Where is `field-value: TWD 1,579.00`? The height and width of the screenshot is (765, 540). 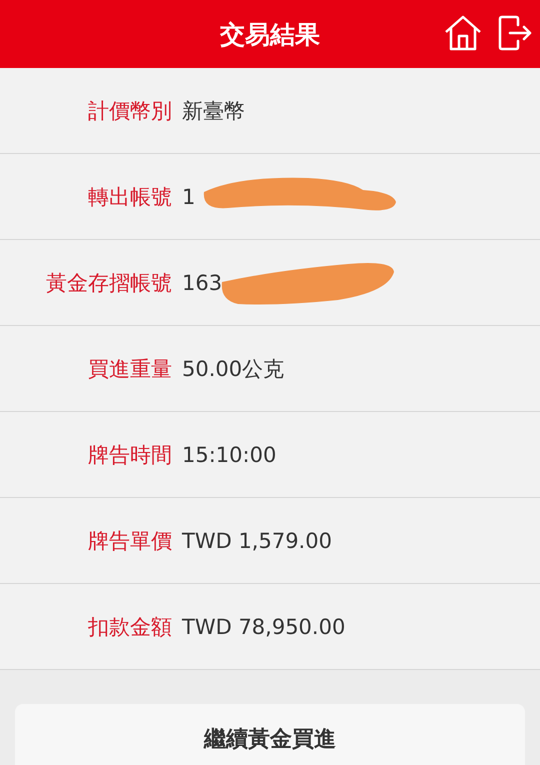
field-value: TWD 1,579.00 is located at coordinates (257, 540).